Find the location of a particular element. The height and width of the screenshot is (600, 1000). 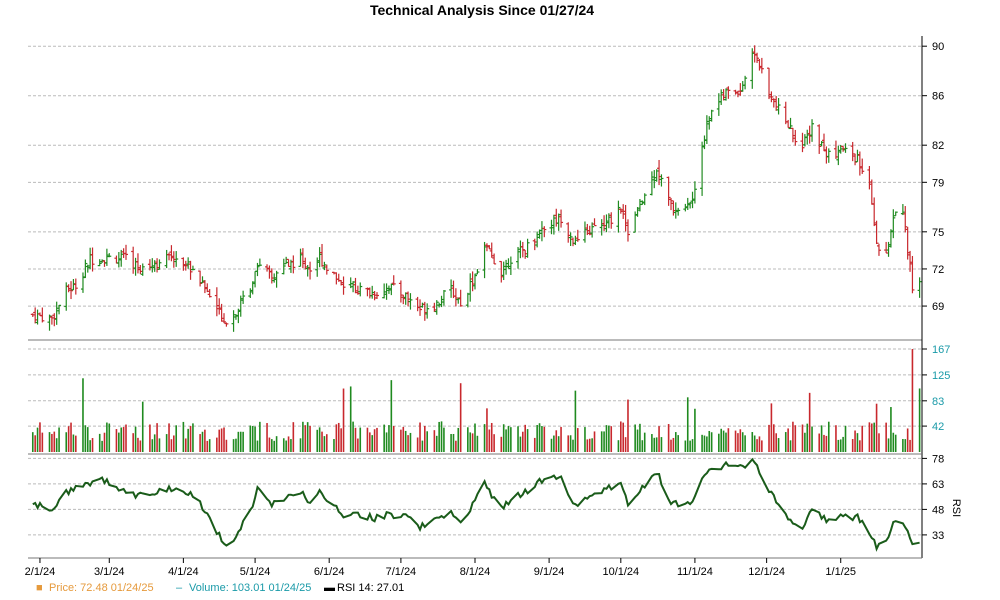

legend-label: RSI 14: 27.01 is located at coordinates (370, 588).